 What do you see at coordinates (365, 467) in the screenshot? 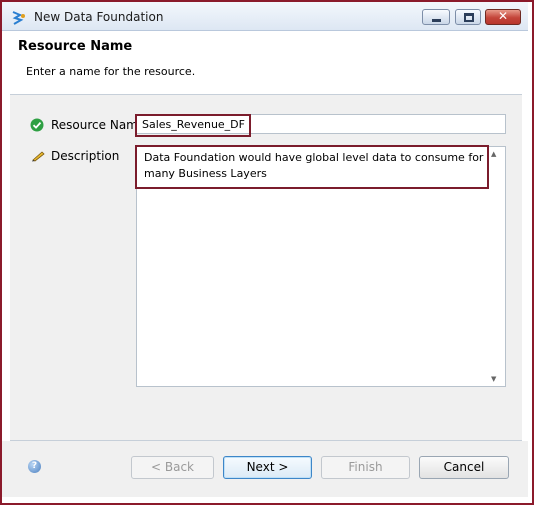
I see `finish-button: Finish` at bounding box center [365, 467].